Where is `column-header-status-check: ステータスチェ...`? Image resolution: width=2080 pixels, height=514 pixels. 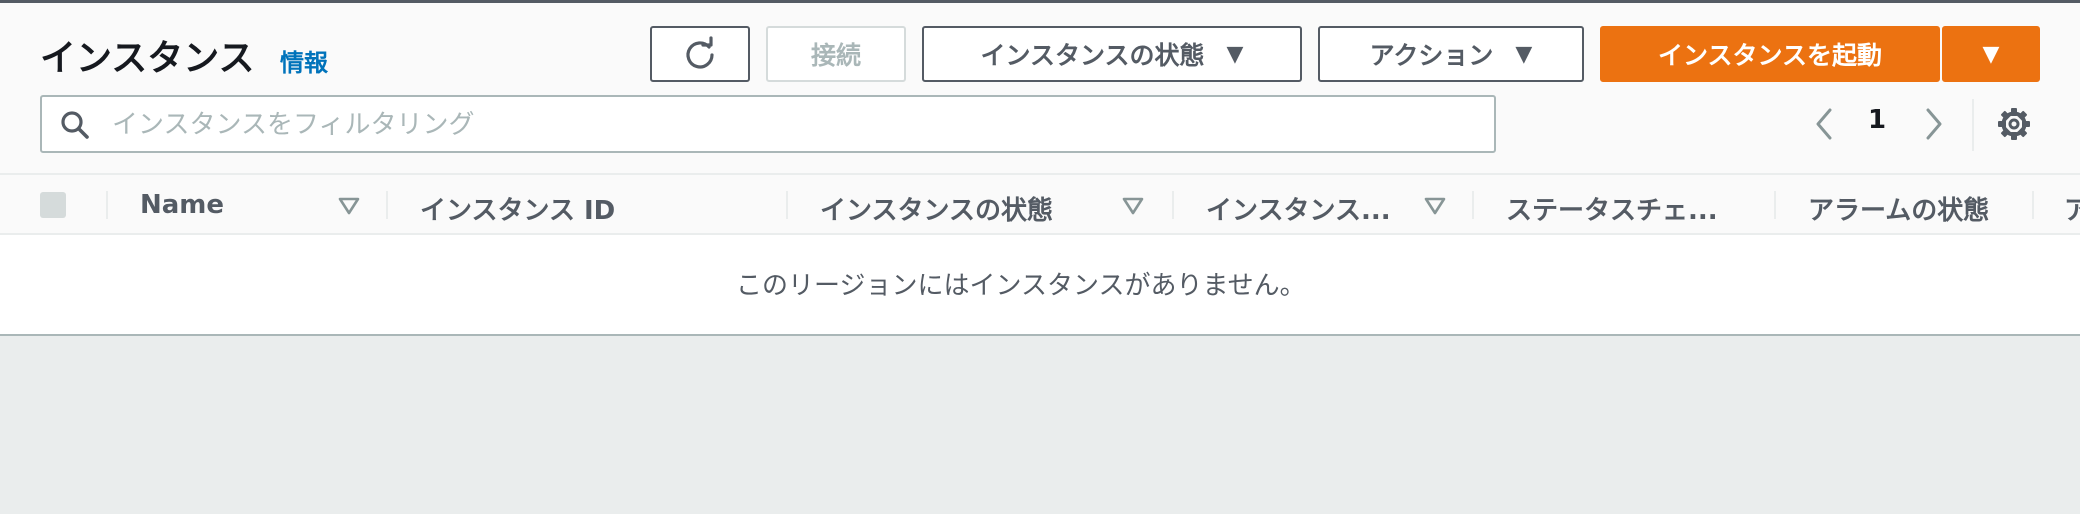 column-header-status-check: ステータスチェ... is located at coordinates (1612, 208).